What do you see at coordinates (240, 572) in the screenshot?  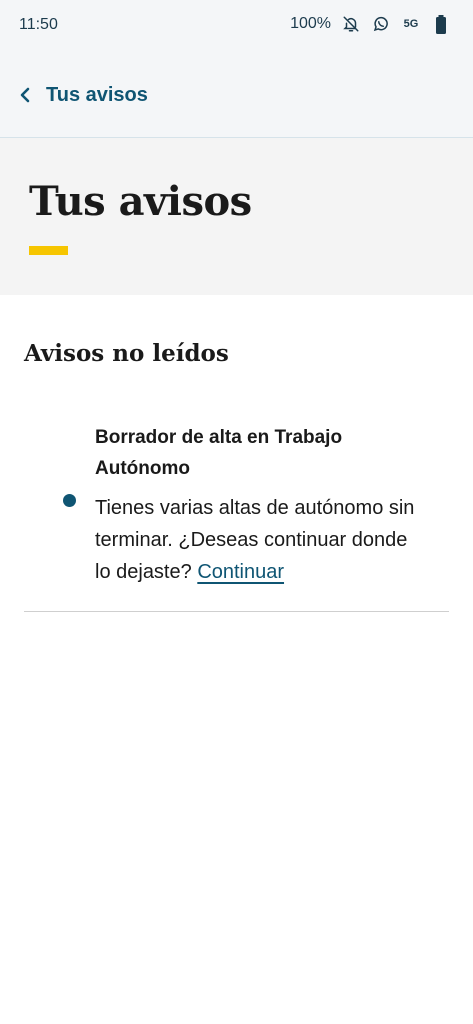 I see `continue-link: Continuar` at bounding box center [240, 572].